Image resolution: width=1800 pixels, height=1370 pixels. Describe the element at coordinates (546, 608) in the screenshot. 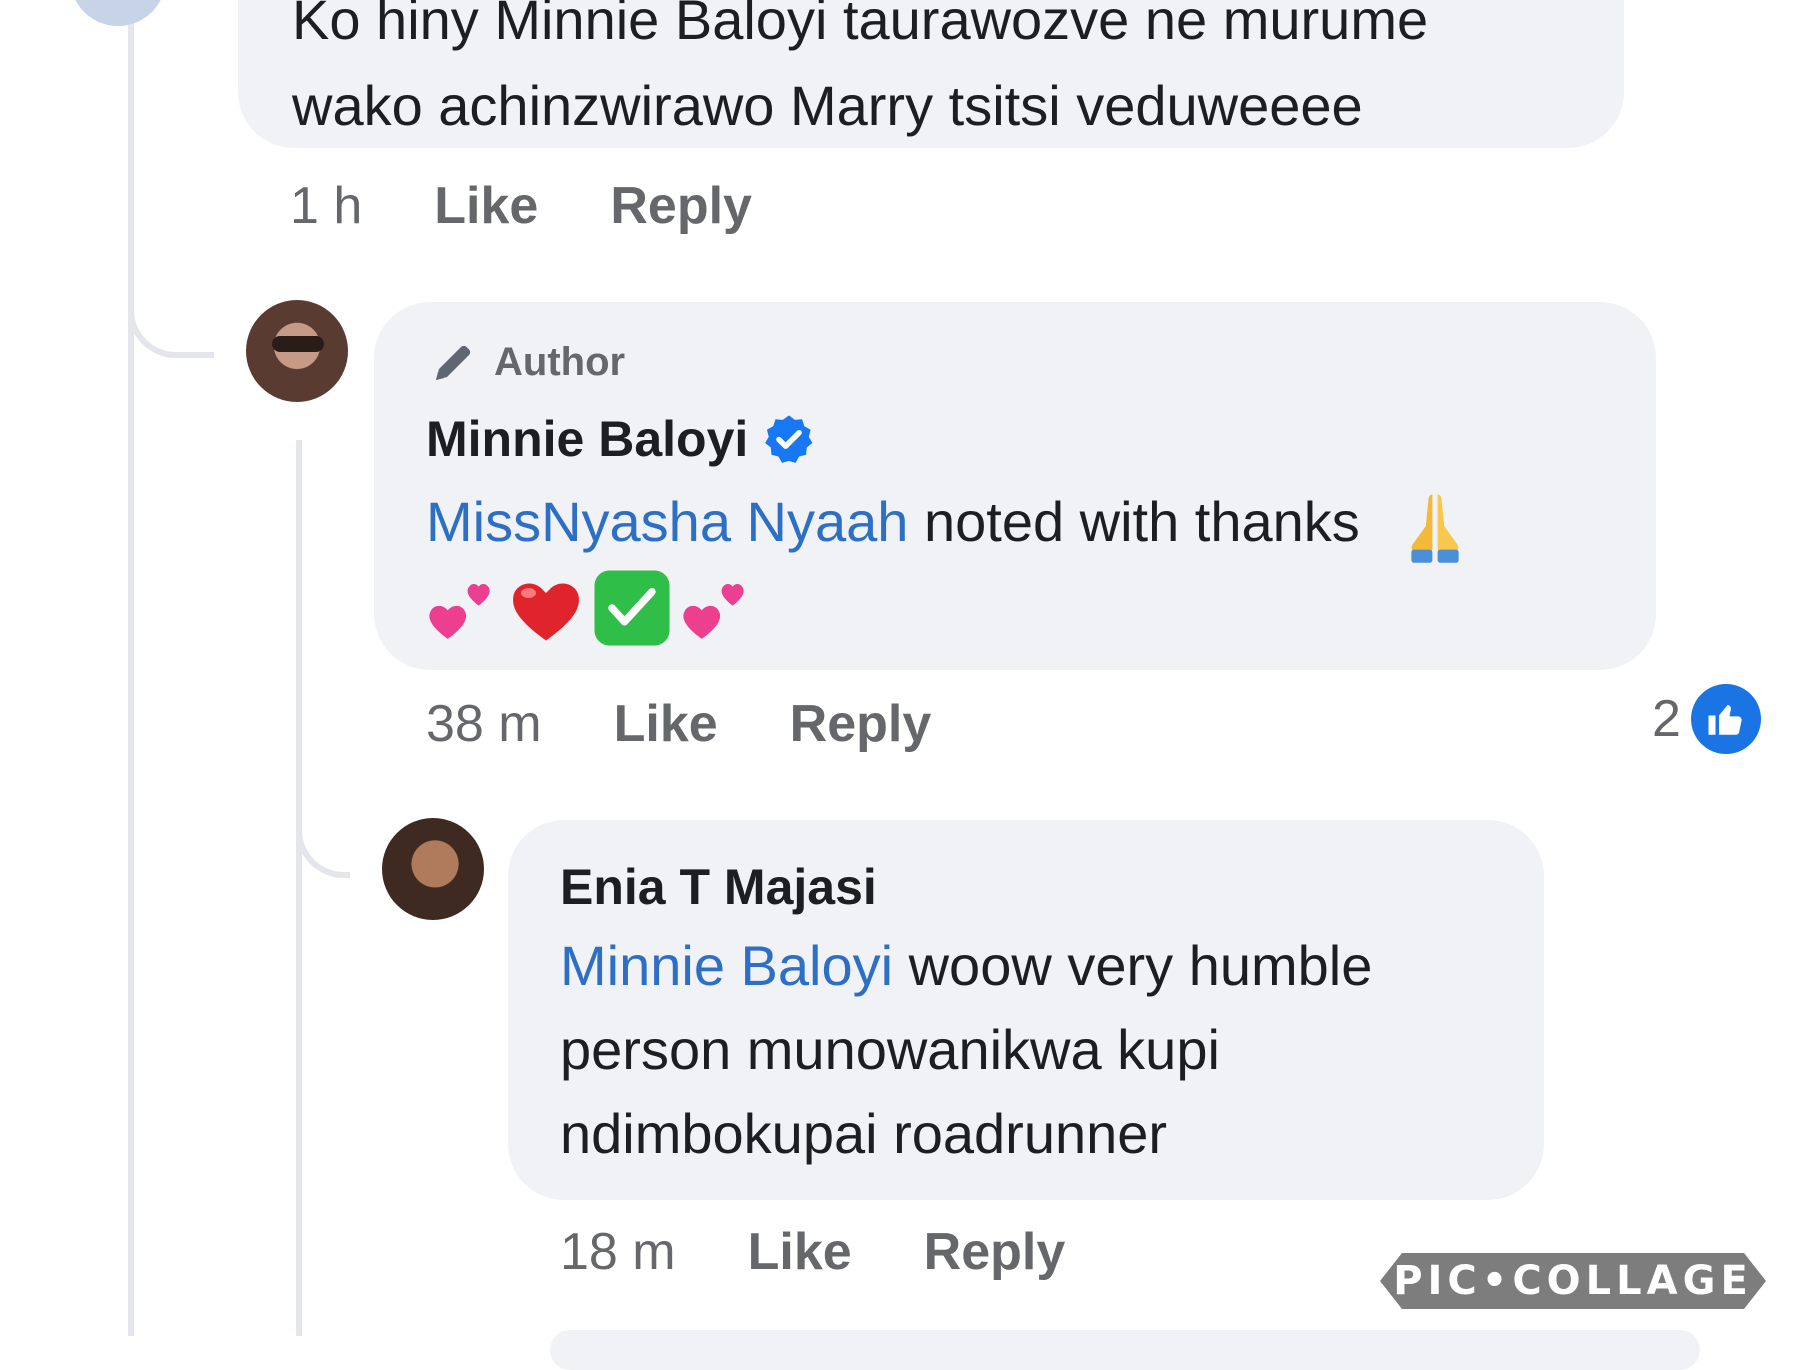

I see `red-heart-icon` at that location.